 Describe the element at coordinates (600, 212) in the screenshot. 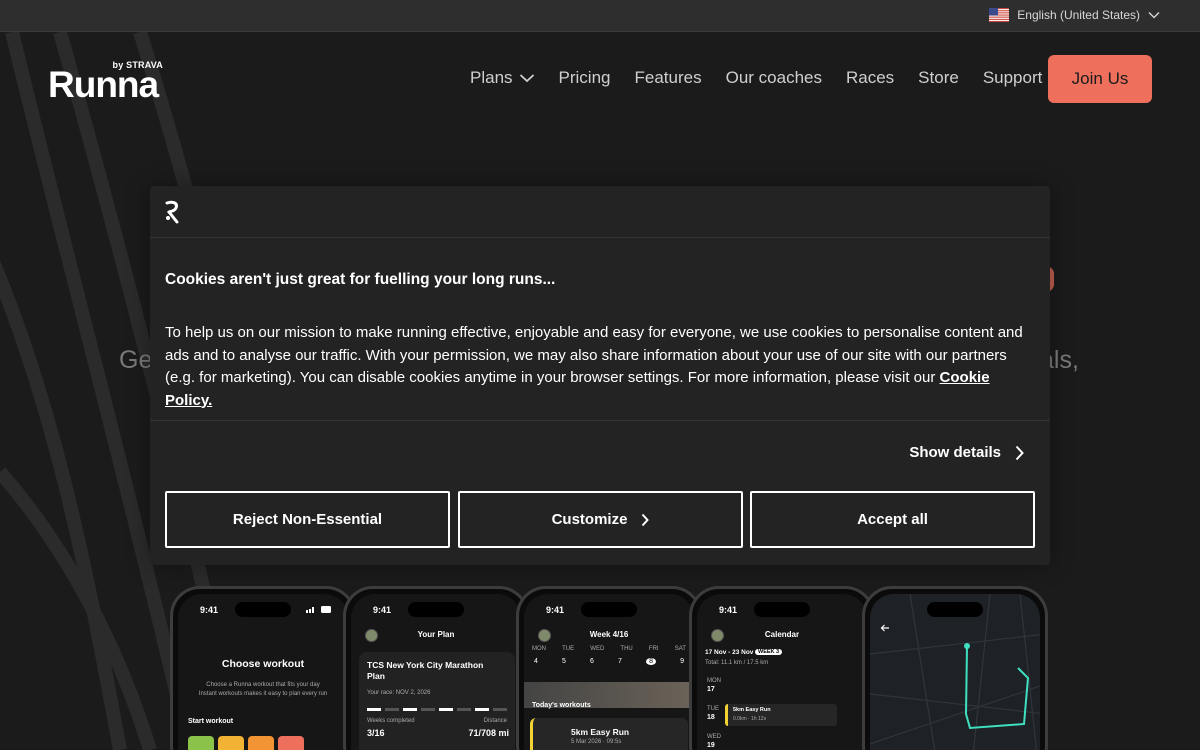

I see `cookie-dialog-header` at that location.